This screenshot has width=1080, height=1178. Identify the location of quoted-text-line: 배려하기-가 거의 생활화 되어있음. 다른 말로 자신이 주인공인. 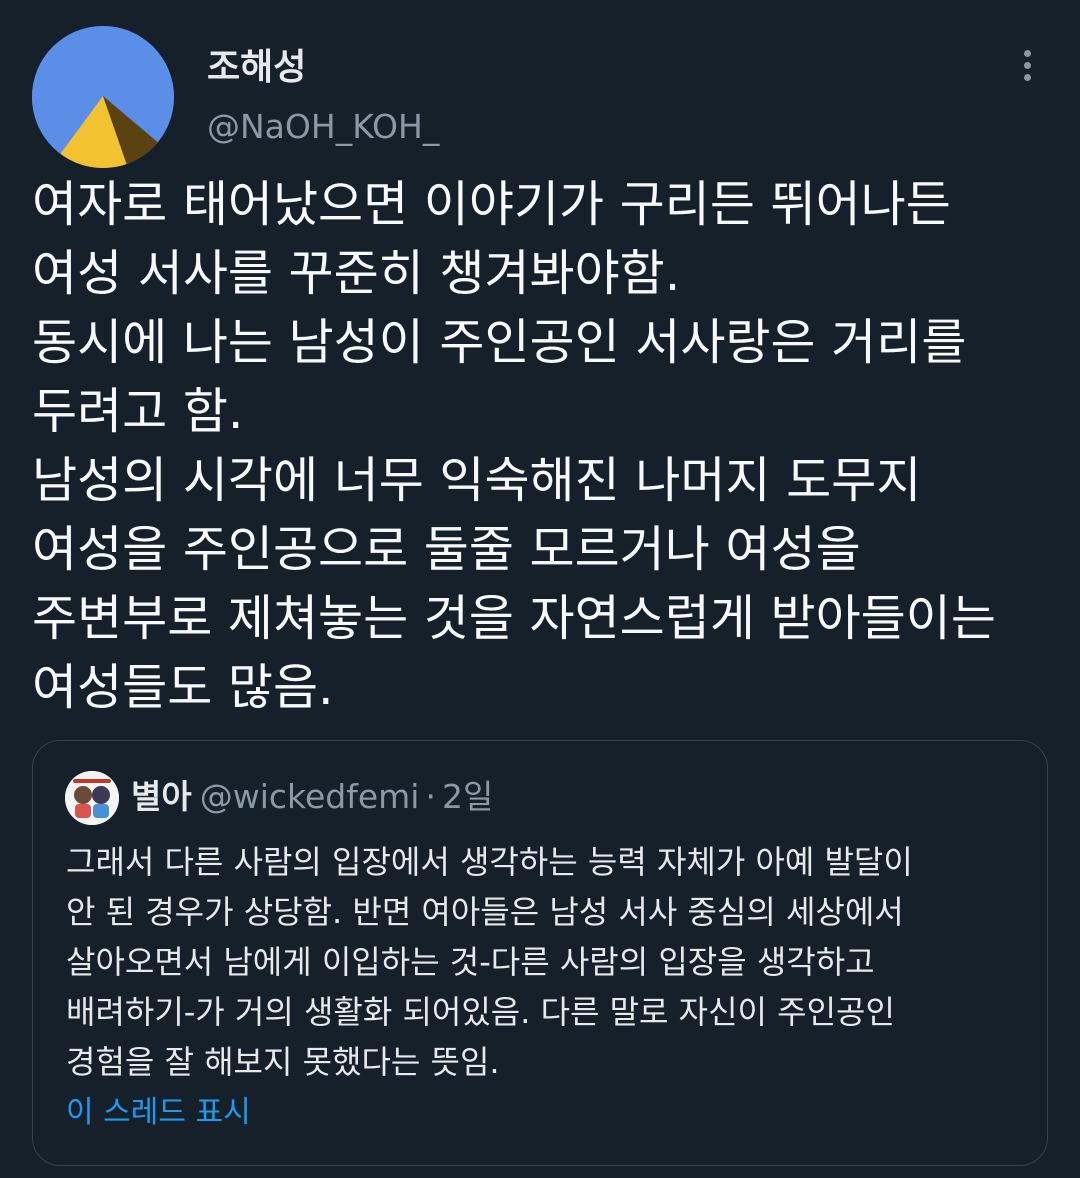
(480, 1012).